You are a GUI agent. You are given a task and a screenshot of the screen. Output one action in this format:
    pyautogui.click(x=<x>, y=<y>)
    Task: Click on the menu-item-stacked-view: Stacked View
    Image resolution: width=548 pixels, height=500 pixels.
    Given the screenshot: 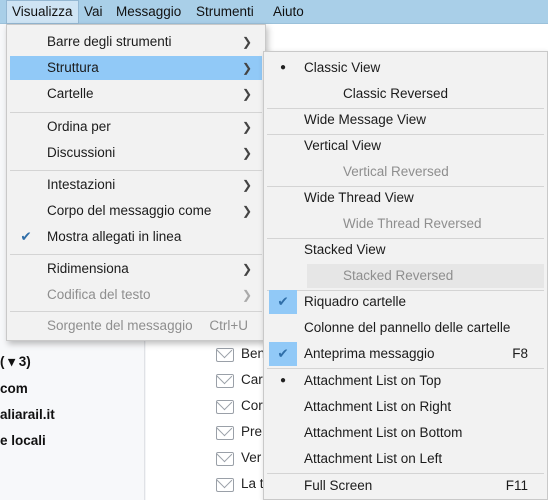 What is the action you would take?
    pyautogui.click(x=405, y=250)
    